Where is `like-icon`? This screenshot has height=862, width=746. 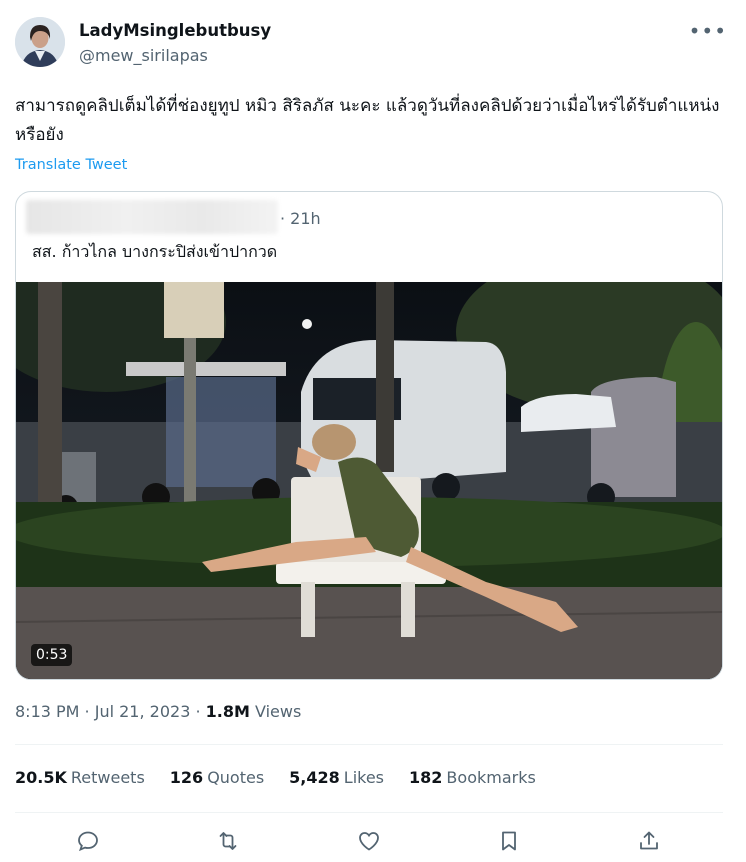
like-icon is located at coordinates (369, 841).